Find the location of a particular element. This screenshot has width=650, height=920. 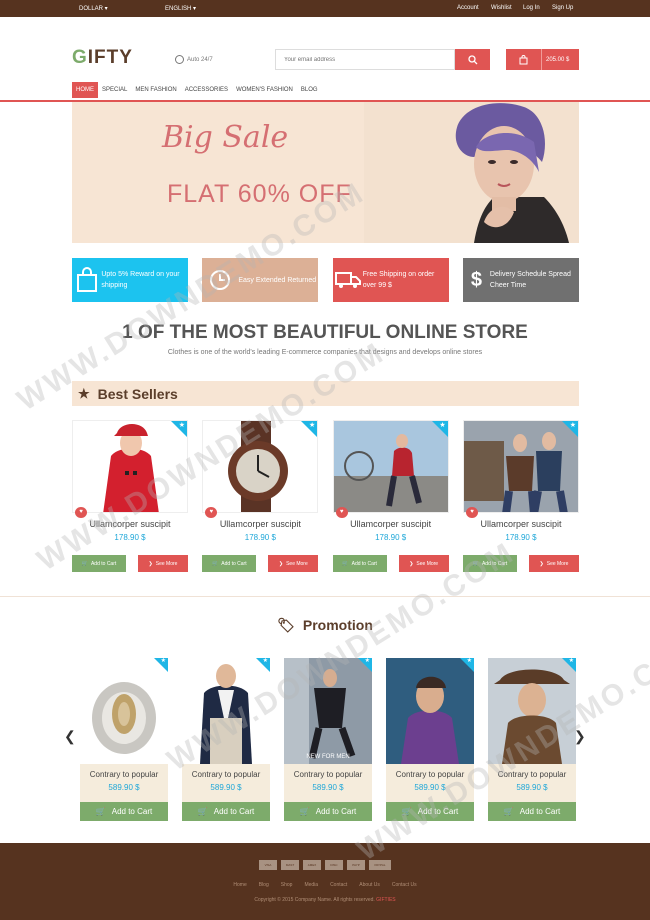

best-sellers-title: Best Sellers is located at coordinates (137, 393).